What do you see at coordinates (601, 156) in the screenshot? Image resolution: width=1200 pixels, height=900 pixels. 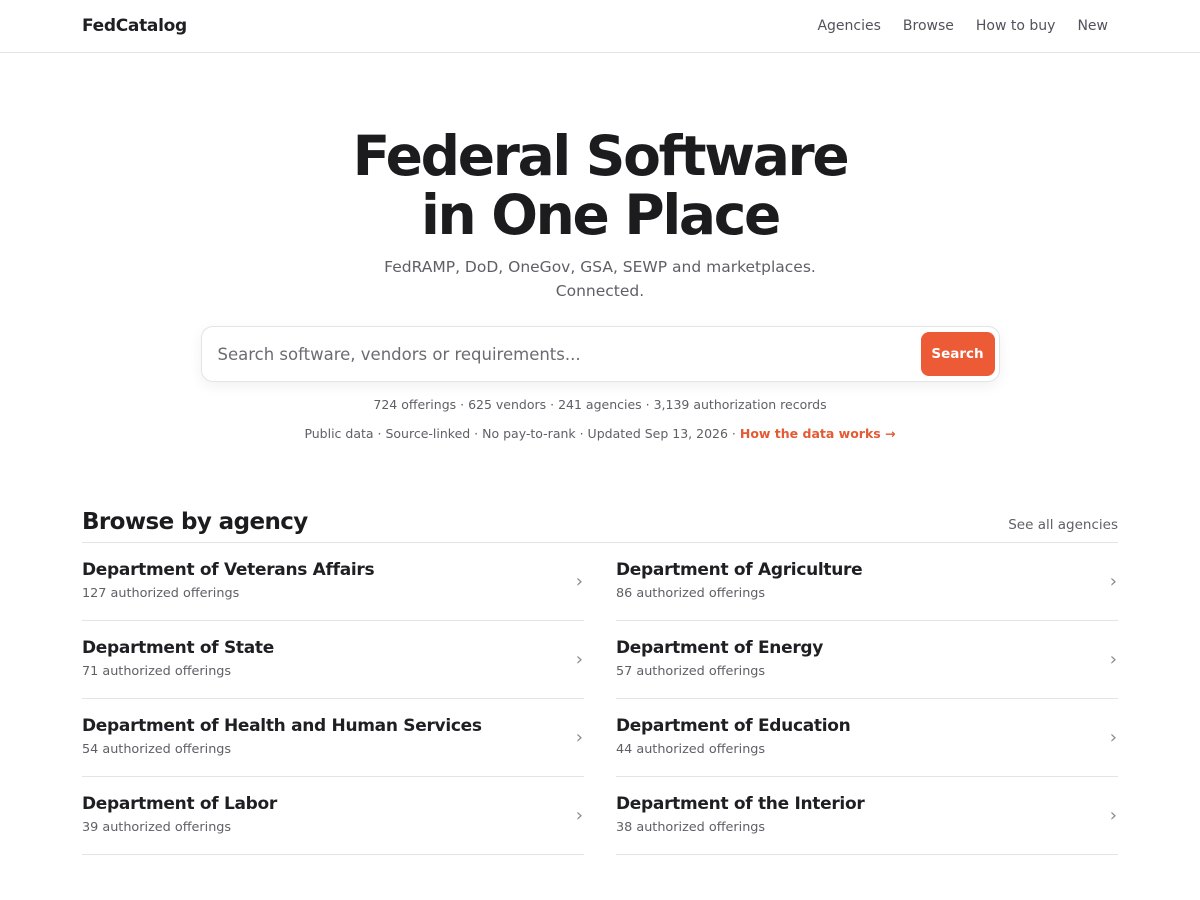 I see `hero-title-line-1: Federal Software` at bounding box center [601, 156].